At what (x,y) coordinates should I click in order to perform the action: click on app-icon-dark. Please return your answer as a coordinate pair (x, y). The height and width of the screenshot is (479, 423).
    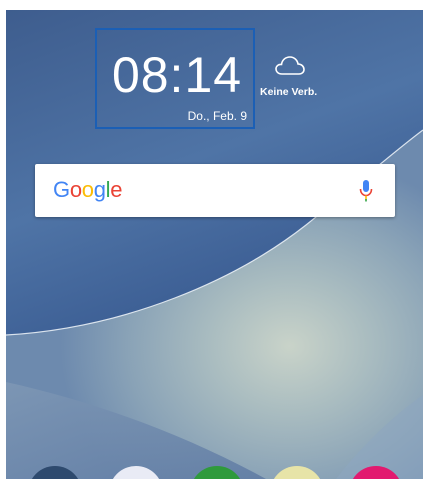
    Looking at the image, I should click on (55, 472).